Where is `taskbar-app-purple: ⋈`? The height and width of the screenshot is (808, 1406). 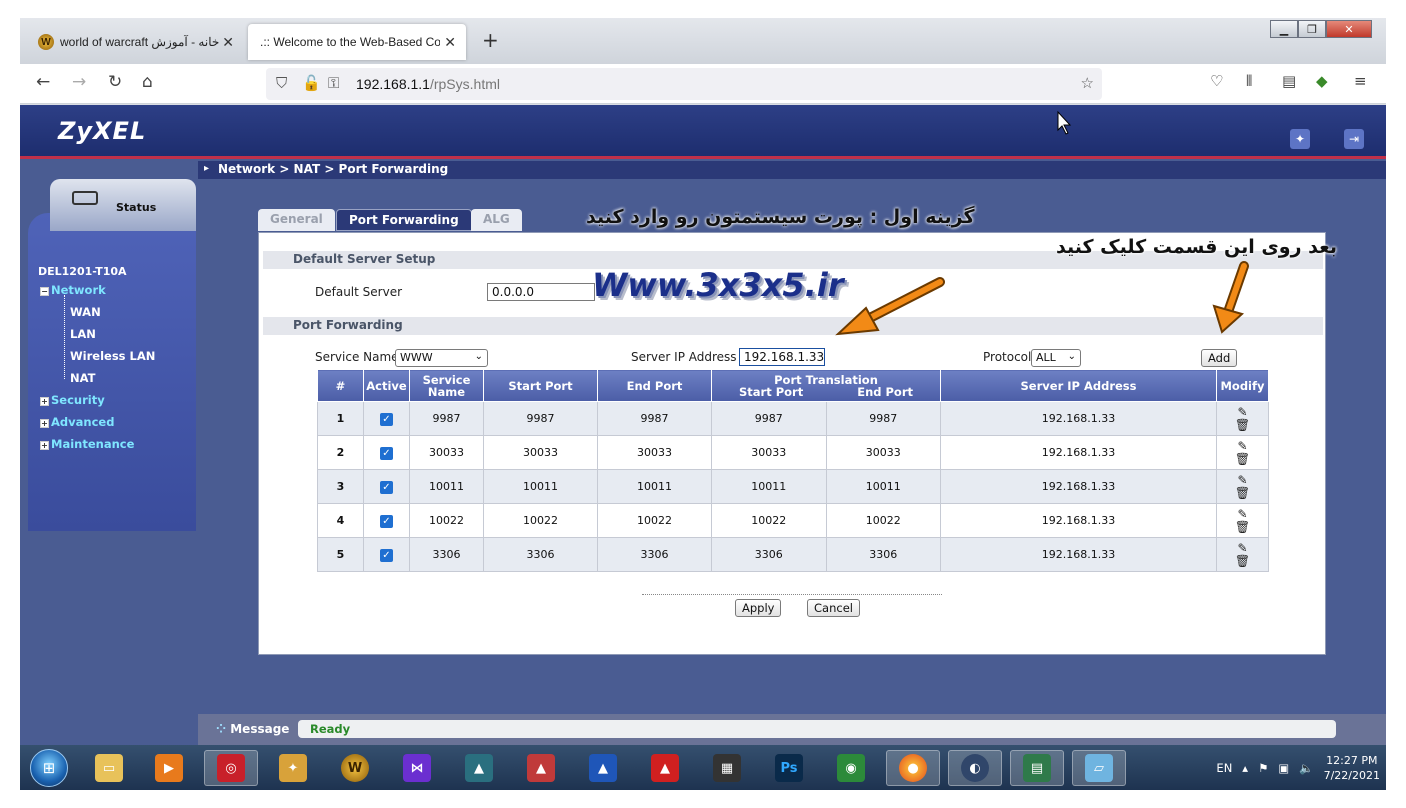
taskbar-app-purple: ⋈ is located at coordinates (417, 768).